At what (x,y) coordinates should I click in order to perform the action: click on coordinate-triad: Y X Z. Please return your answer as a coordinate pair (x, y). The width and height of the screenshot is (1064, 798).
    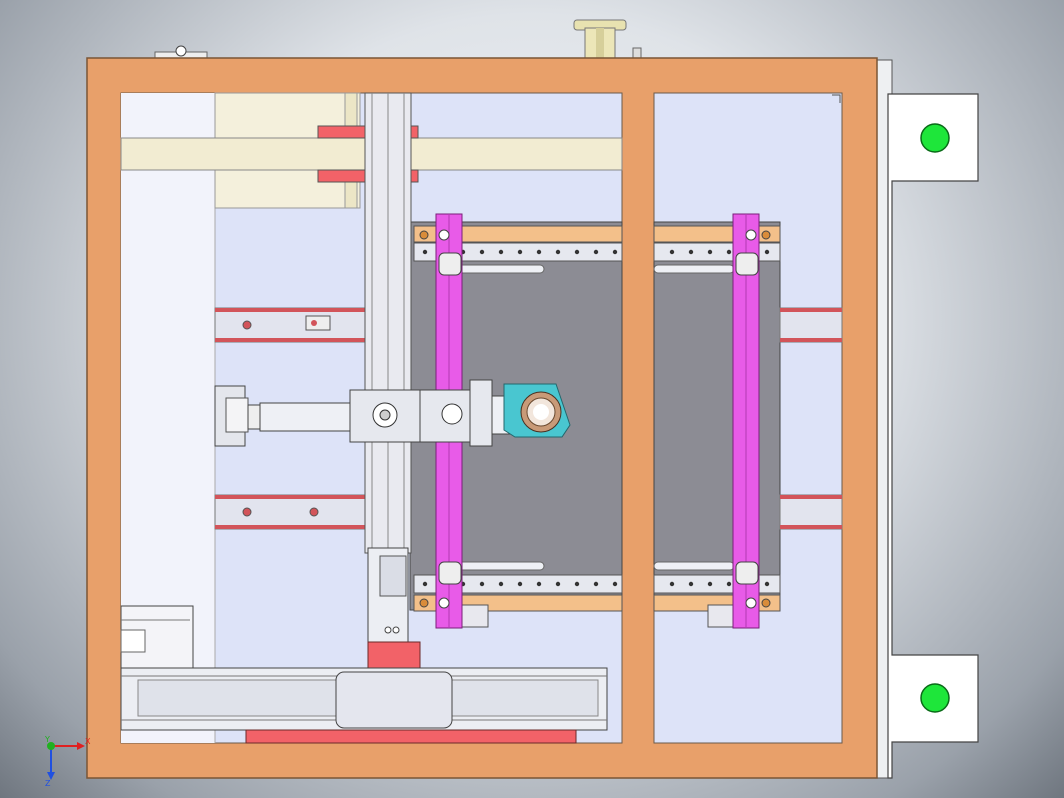
    Looking at the image, I should click on (67, 761).